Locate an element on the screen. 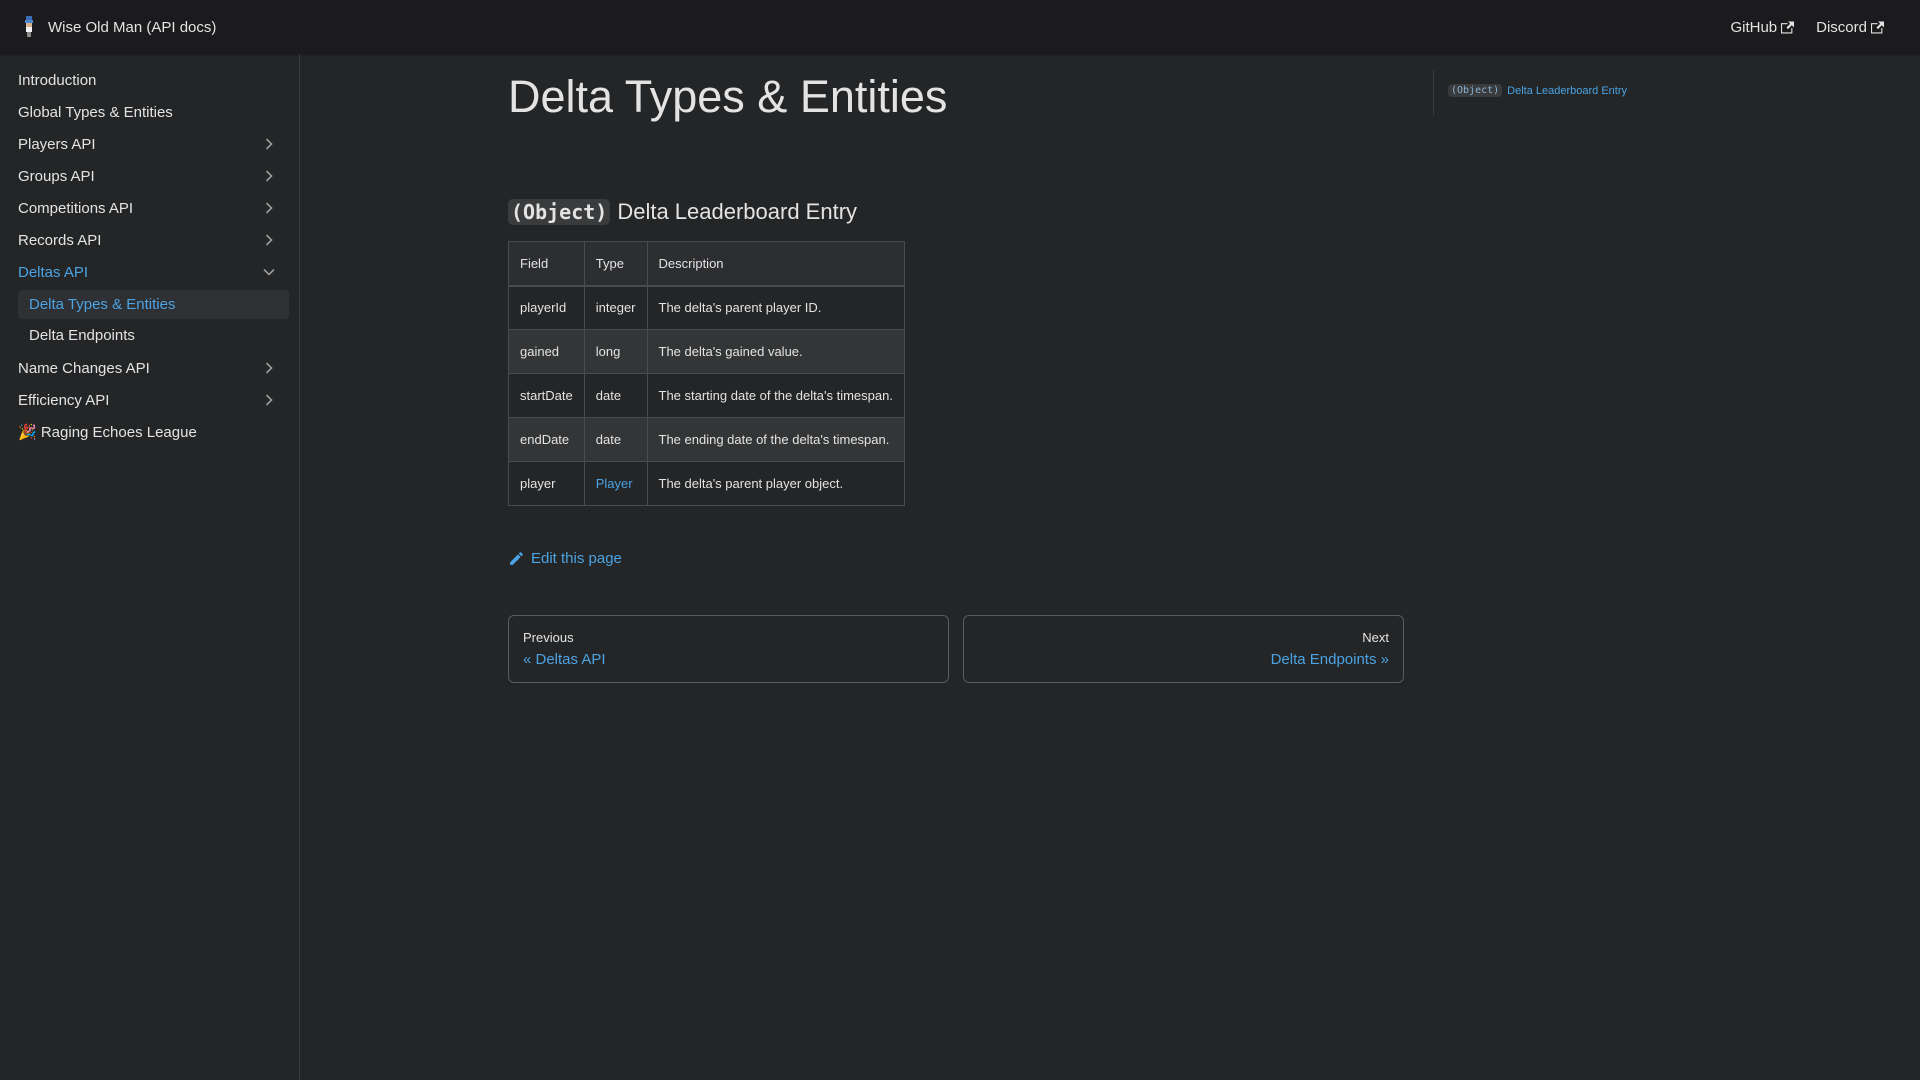 This screenshot has height=1080, width=1920. sidebar-item-groups-api: Groups API is located at coordinates (148, 176).